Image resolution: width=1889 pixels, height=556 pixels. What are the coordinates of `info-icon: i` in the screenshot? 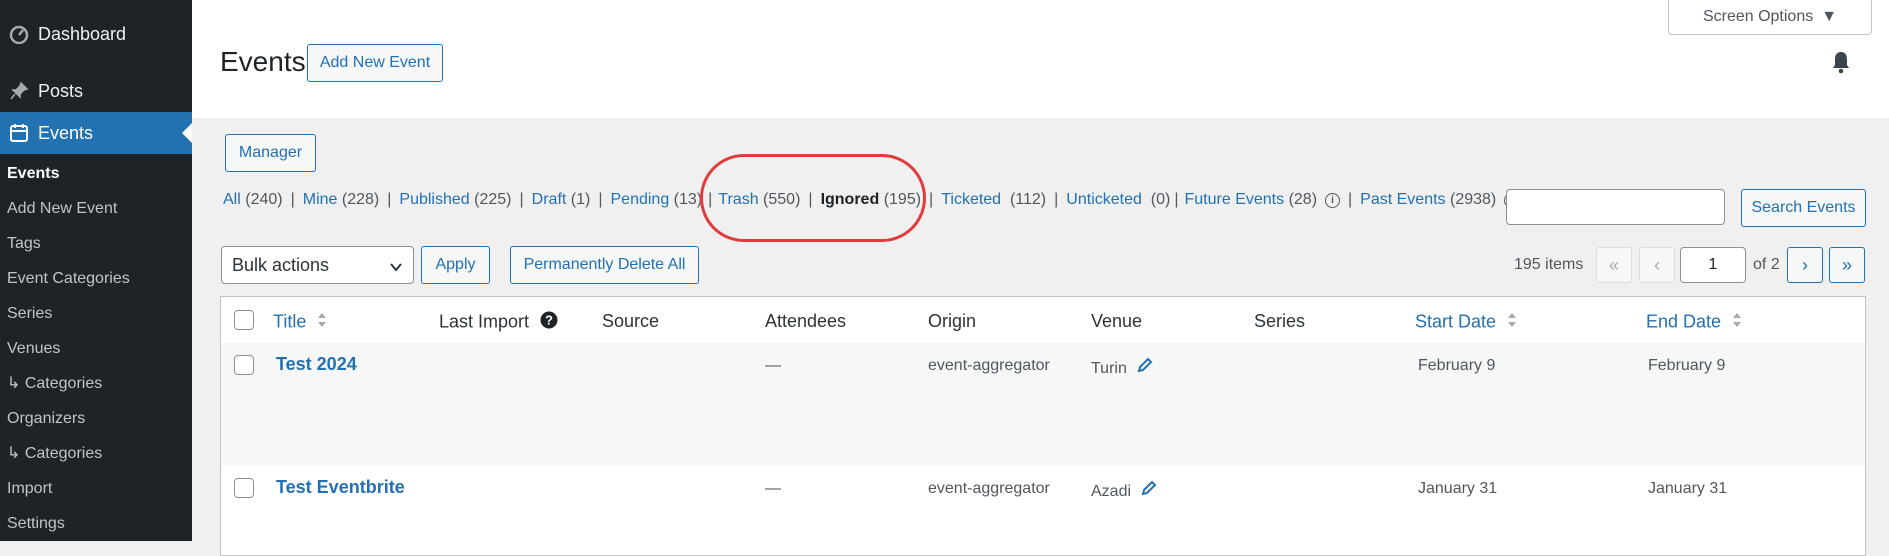 It's located at (1333, 200).